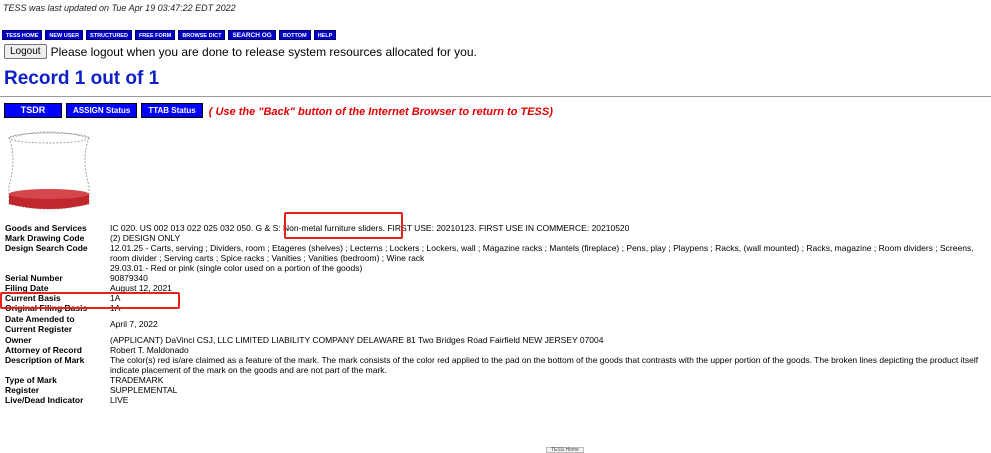  I want to click on field-label: Serial Number, so click(34, 278).